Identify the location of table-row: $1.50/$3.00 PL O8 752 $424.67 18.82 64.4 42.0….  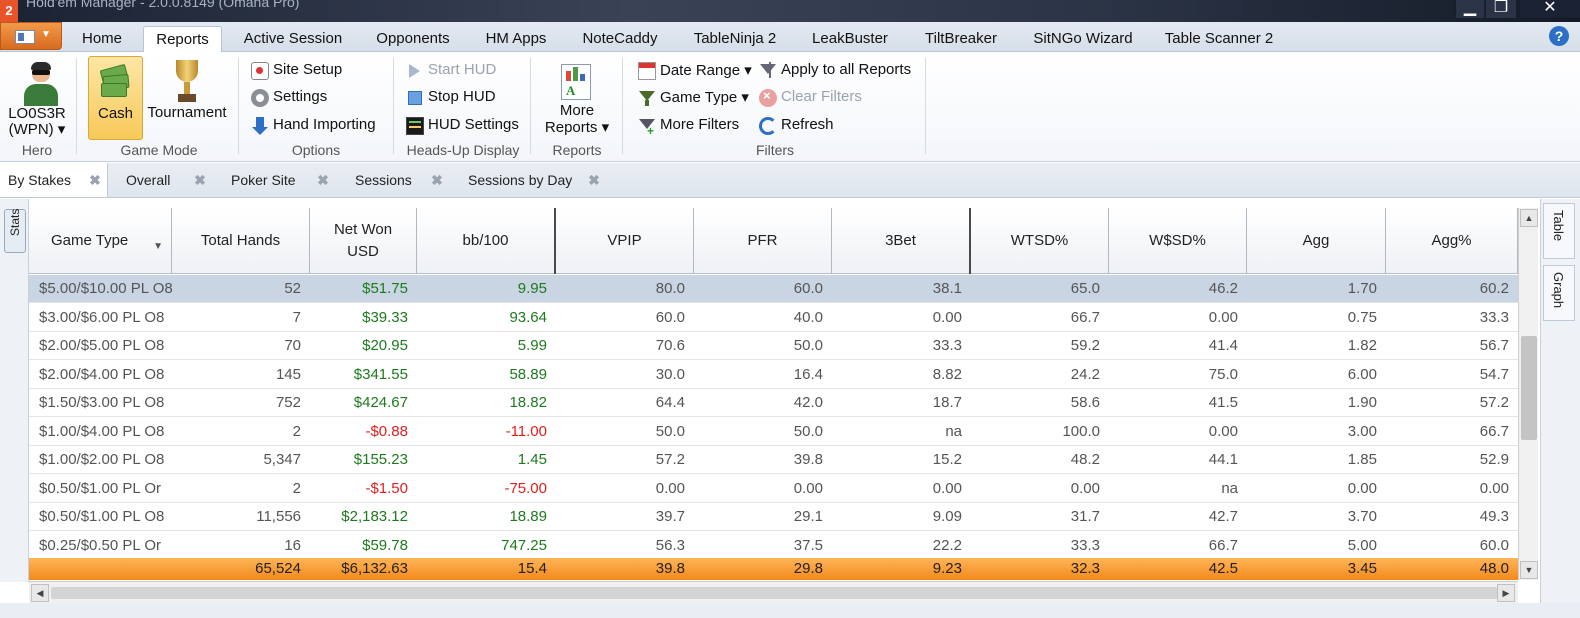
(773, 403).